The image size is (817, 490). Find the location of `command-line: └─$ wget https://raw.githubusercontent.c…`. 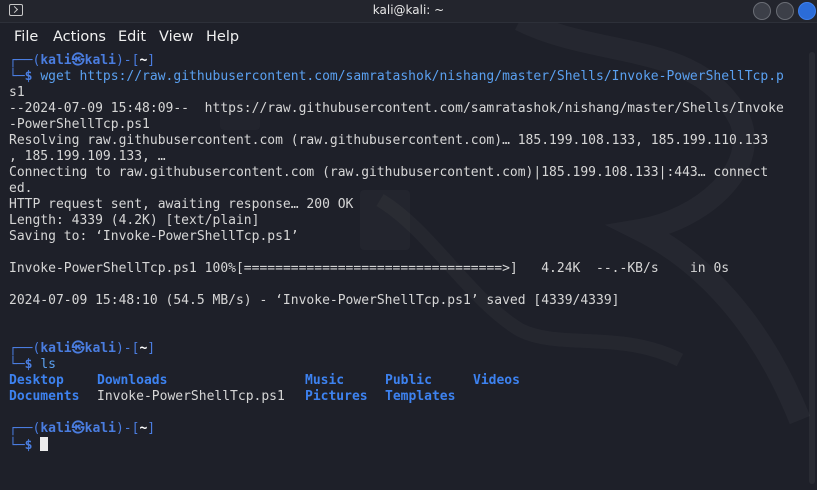

command-line: └─$ wget https://raw.githubusercontent.c… is located at coordinates (396, 76).